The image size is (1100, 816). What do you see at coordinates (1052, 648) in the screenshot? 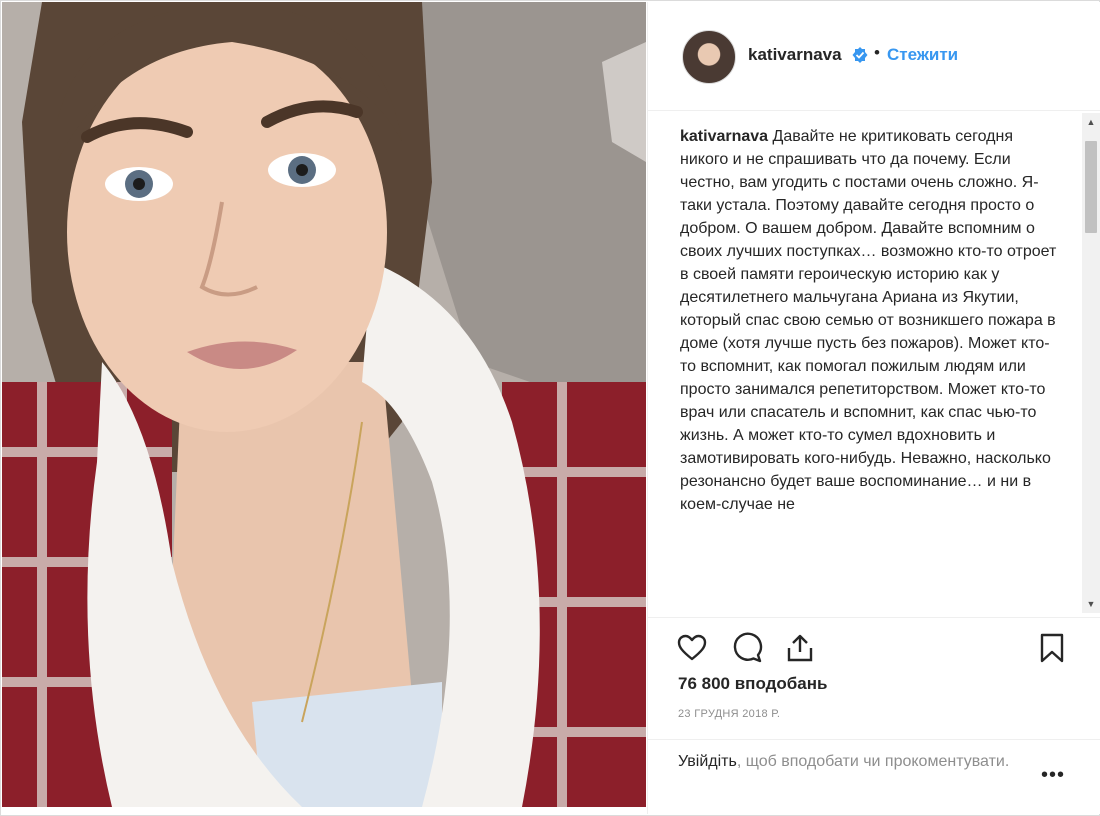
I see `bookmark-outline-icon` at bounding box center [1052, 648].